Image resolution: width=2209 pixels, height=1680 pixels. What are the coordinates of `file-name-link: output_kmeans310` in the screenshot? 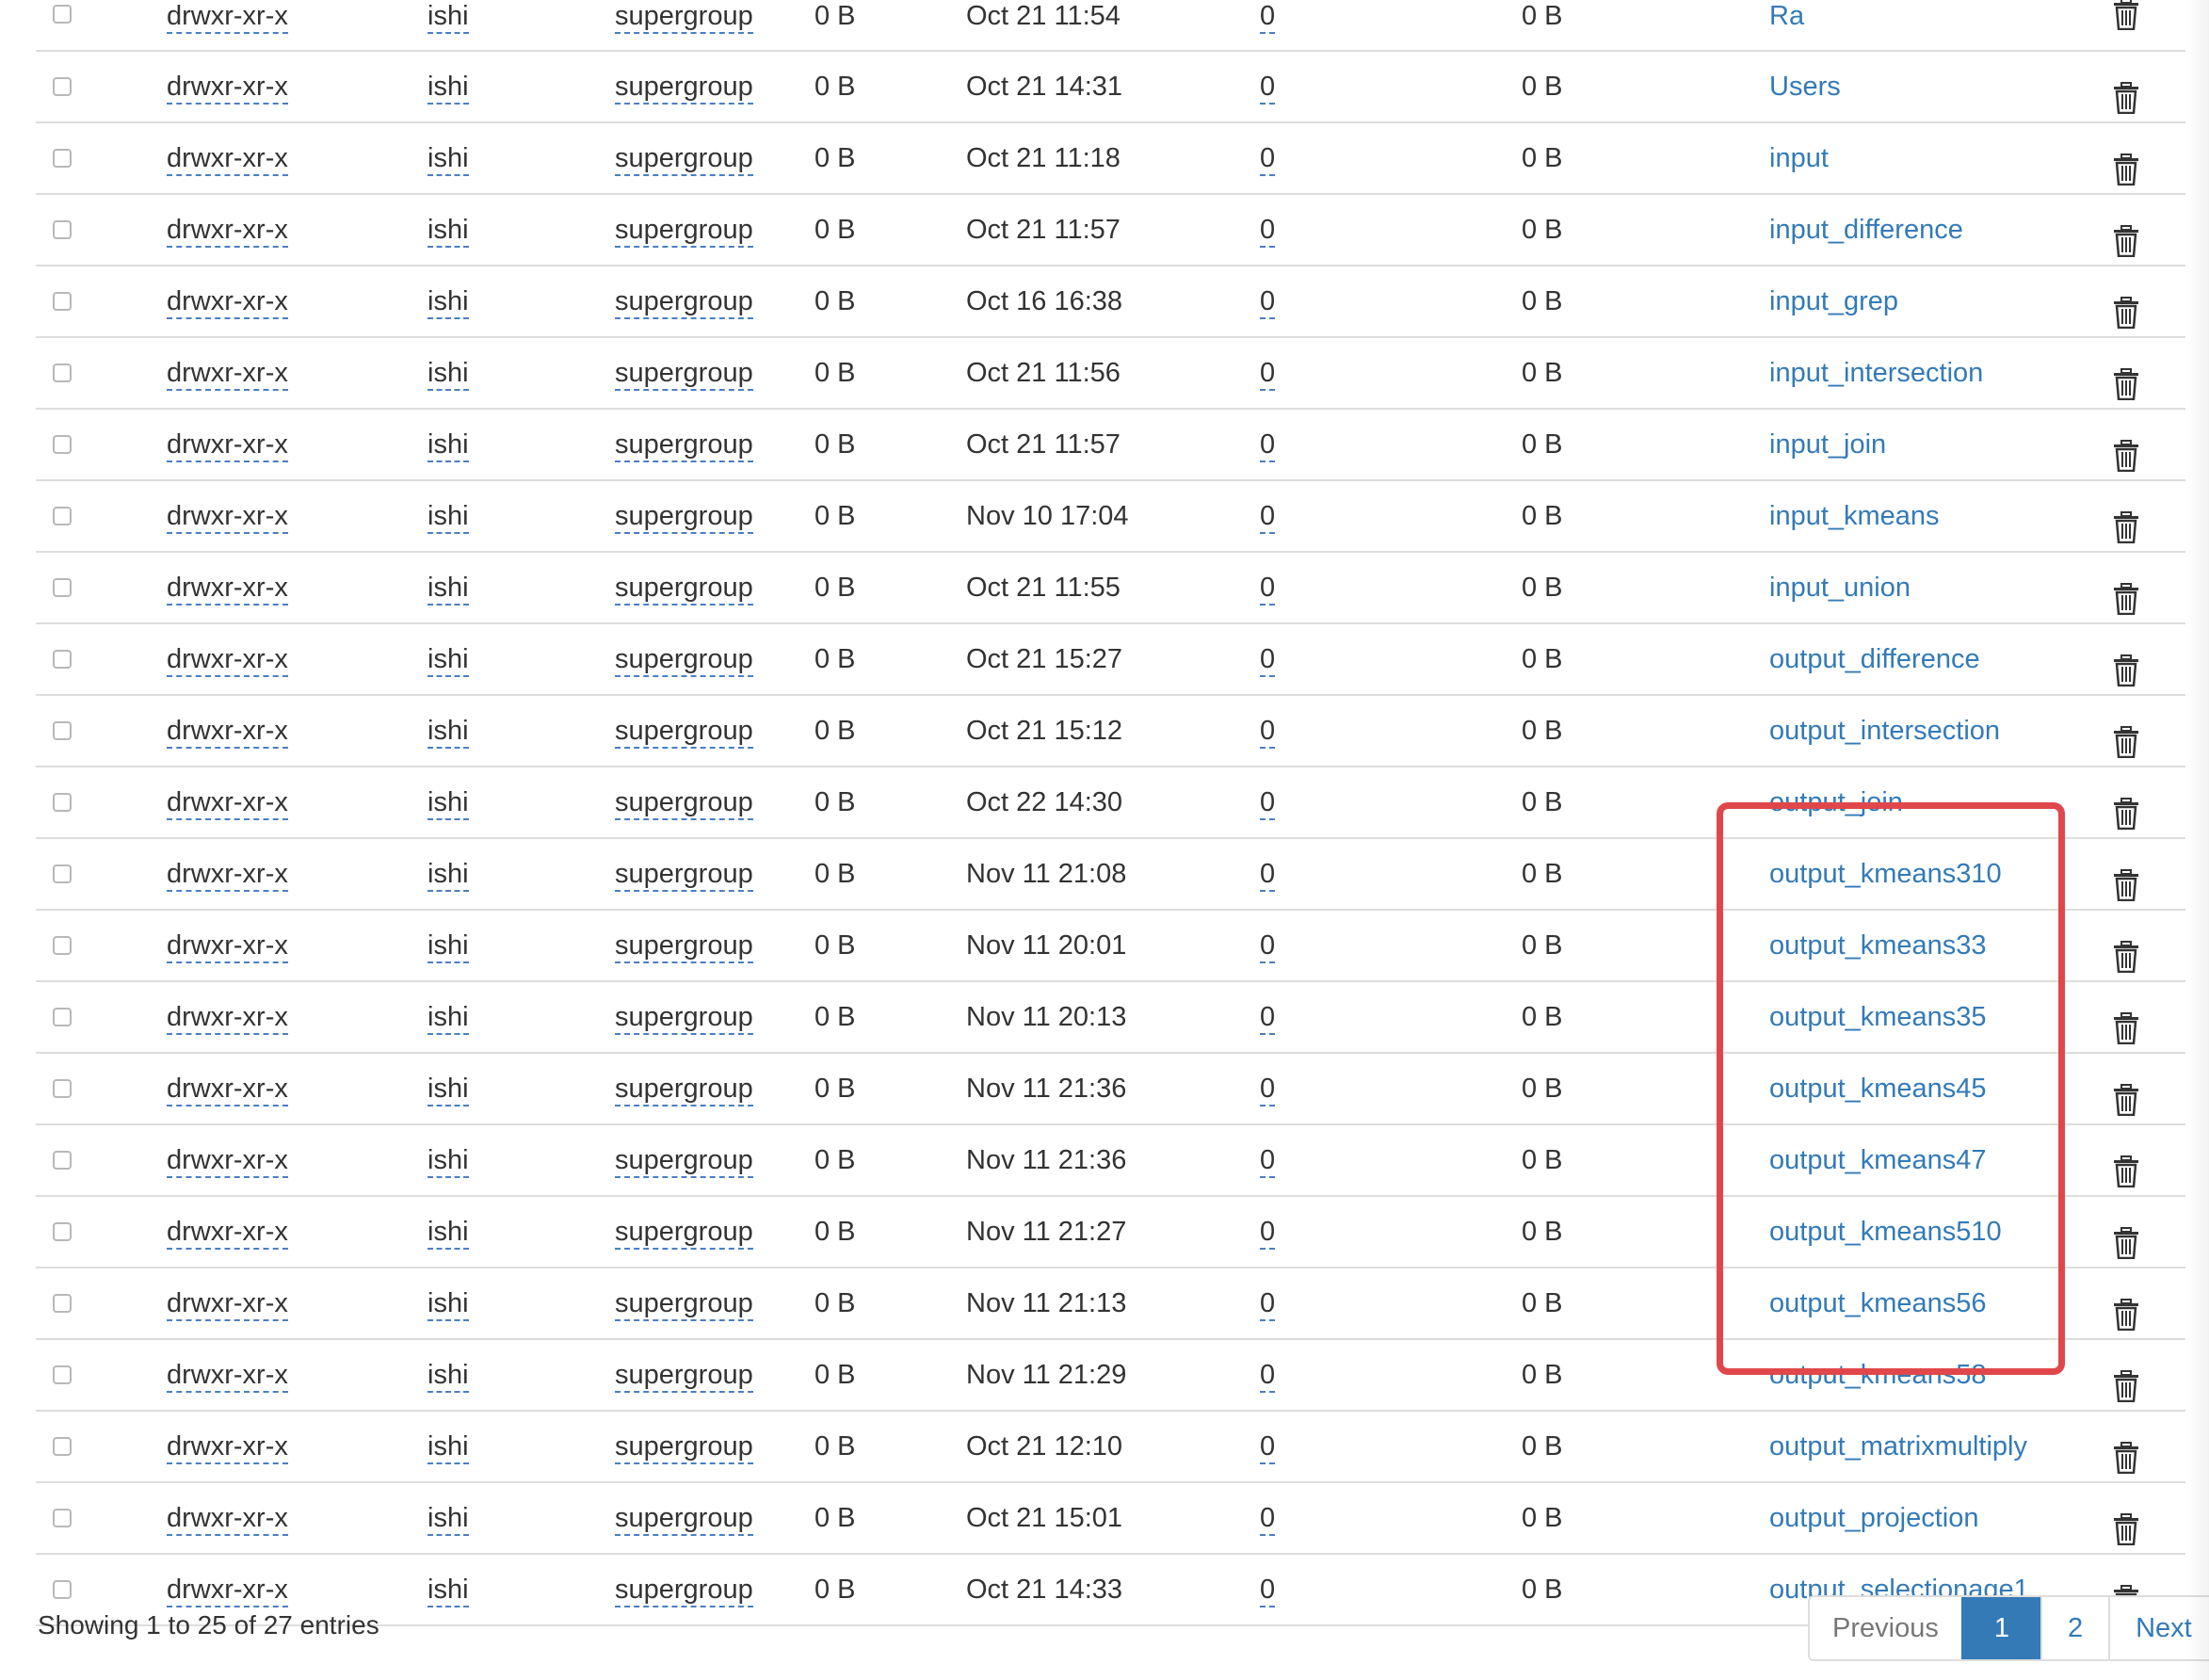 It's located at (1885, 874).